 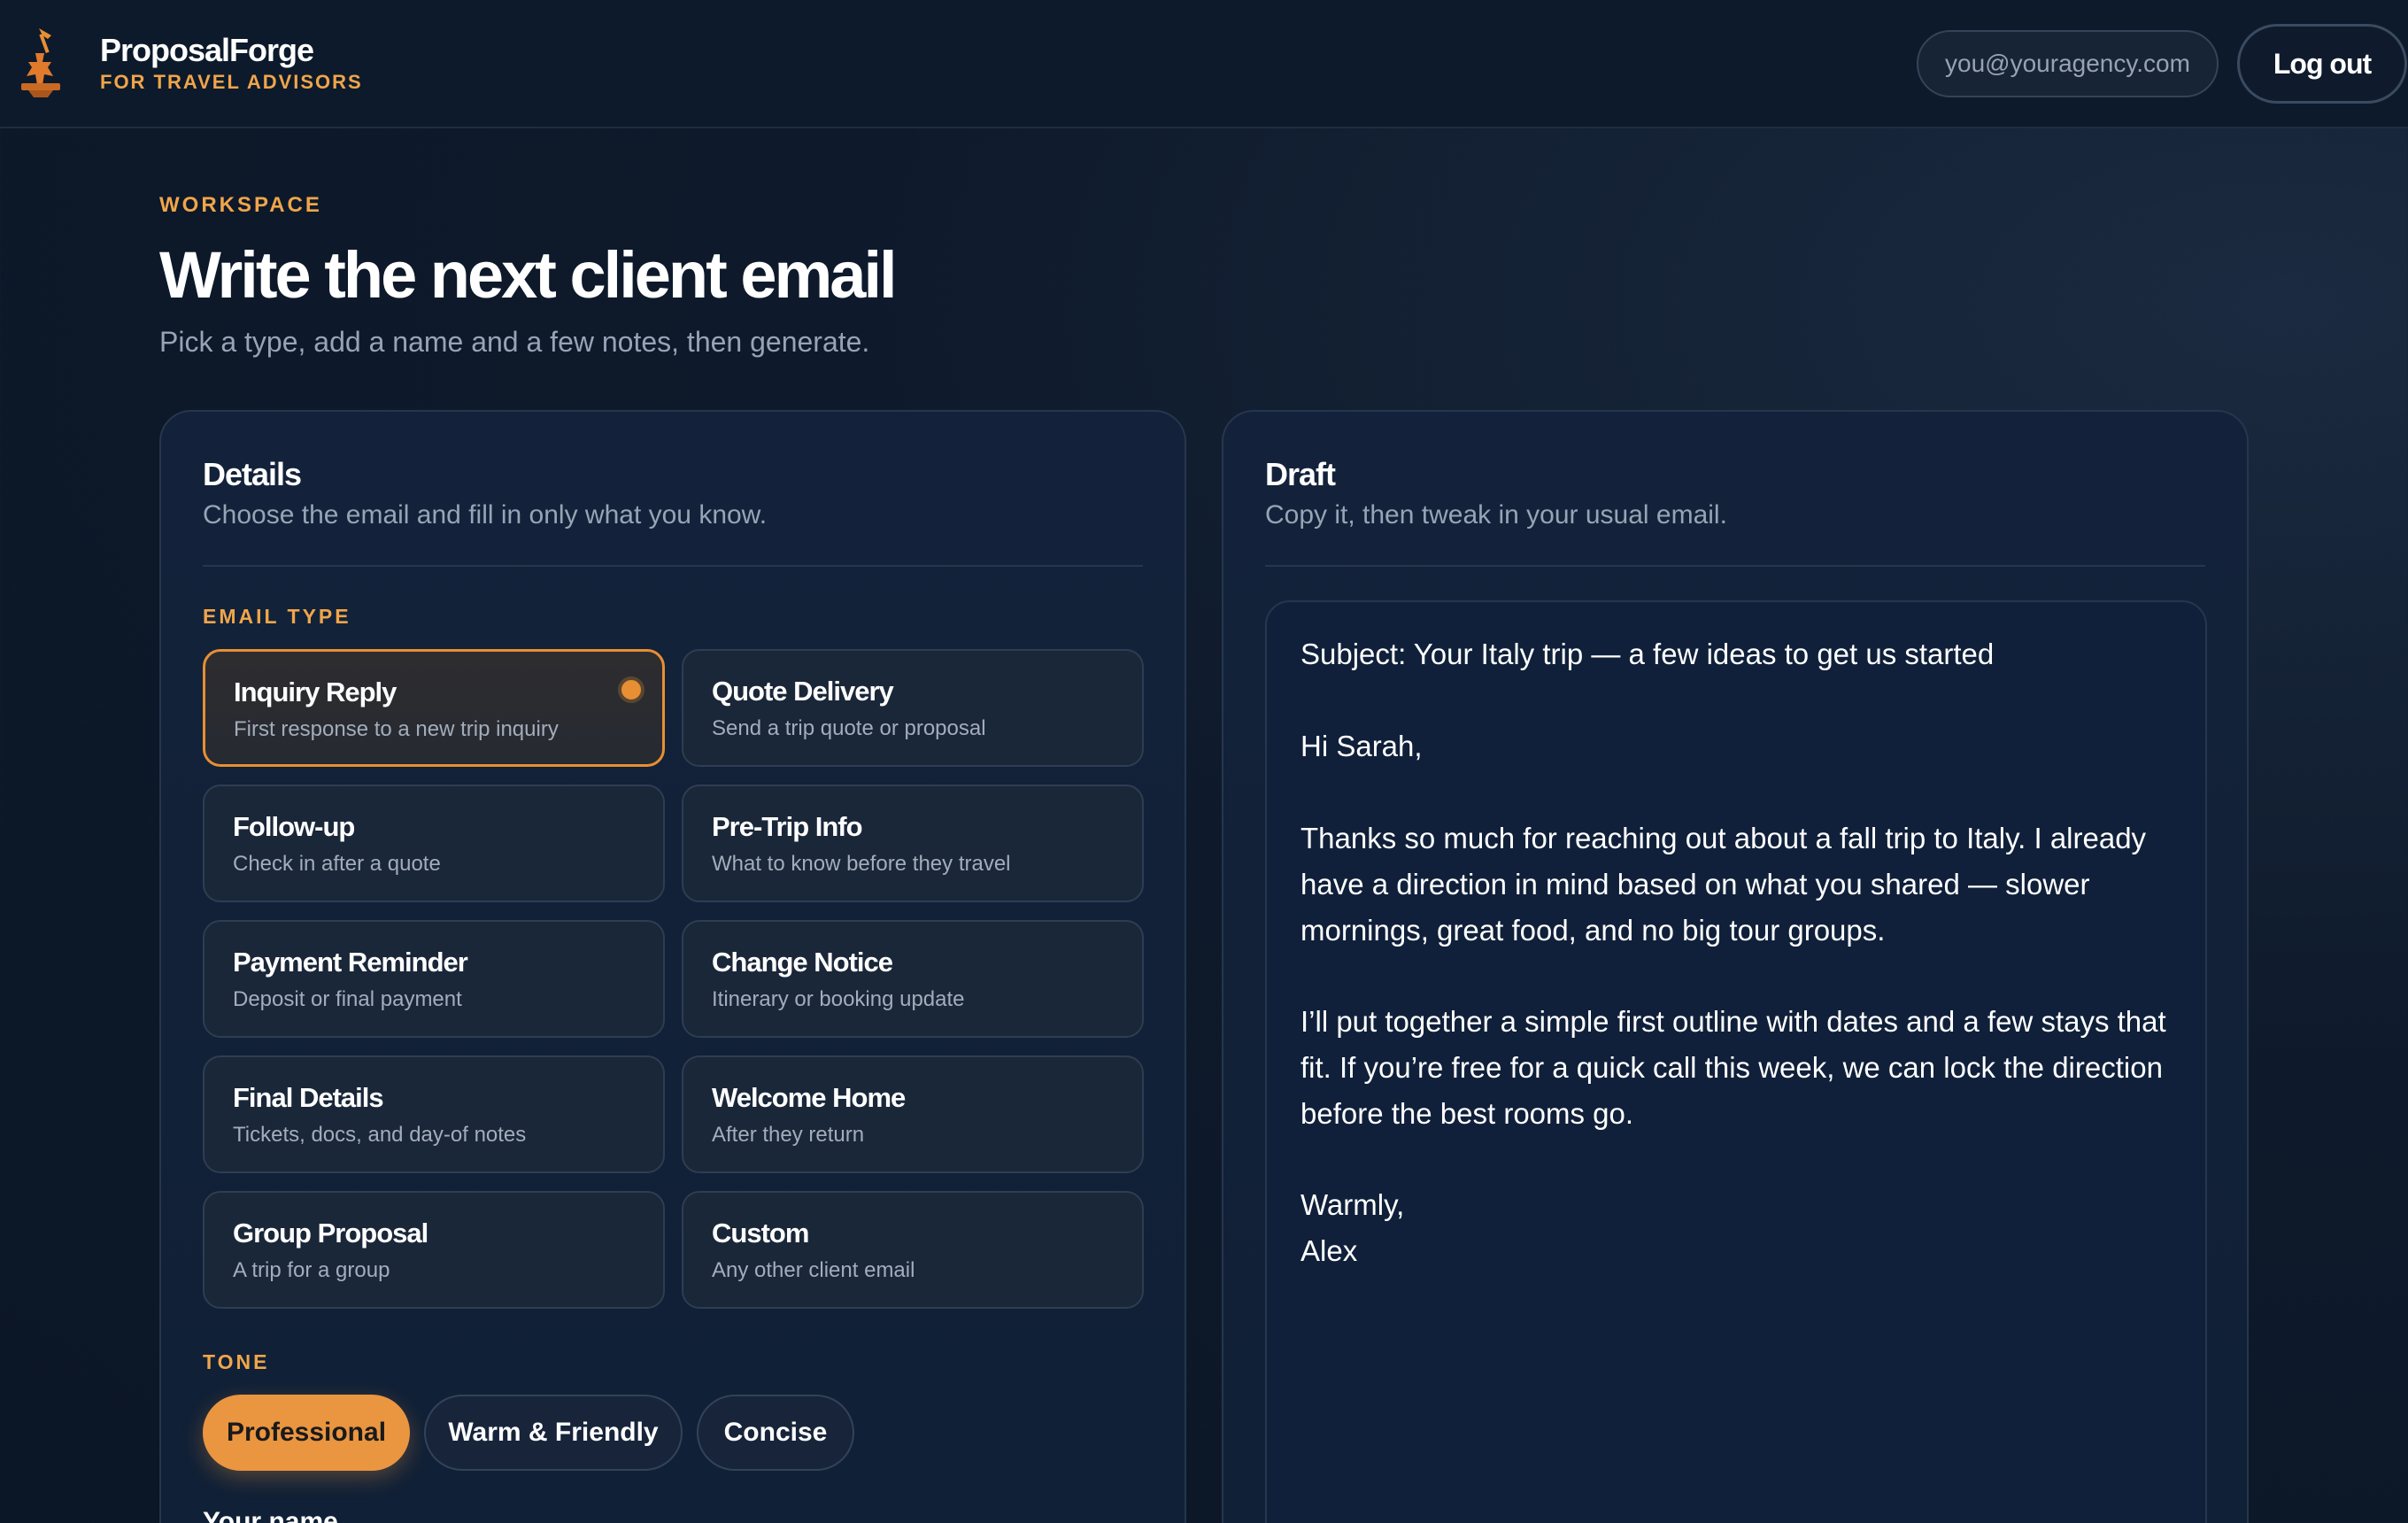 I want to click on type-title: Inquiry Reply, so click(x=315, y=691).